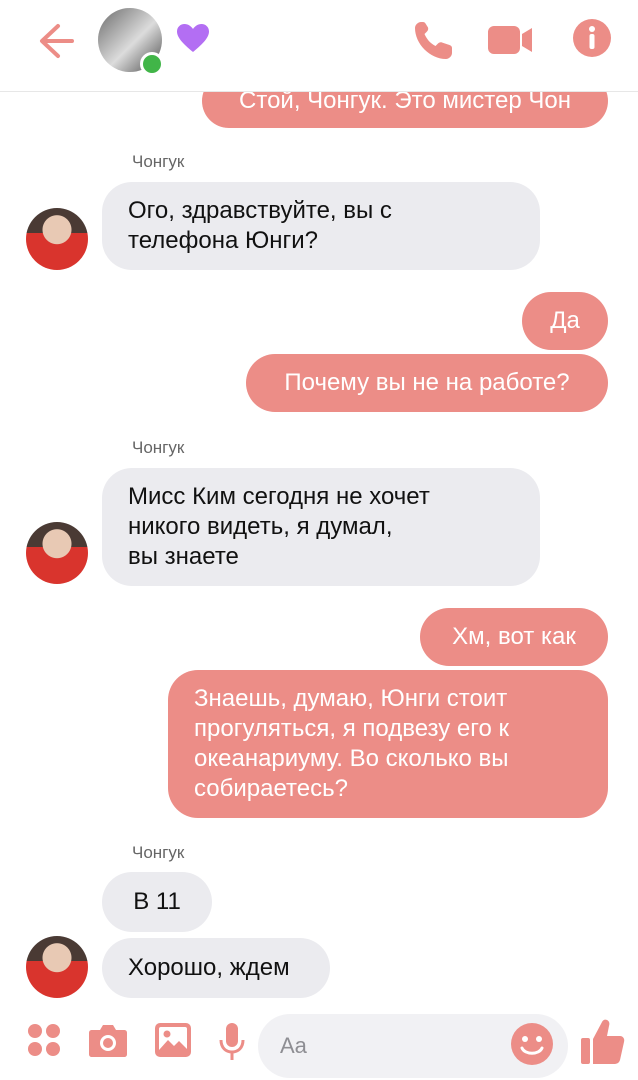 Image resolution: width=638 pixels, height=1080 pixels. What do you see at coordinates (565, 321) in the screenshot?
I see `message-outgoing: Да` at bounding box center [565, 321].